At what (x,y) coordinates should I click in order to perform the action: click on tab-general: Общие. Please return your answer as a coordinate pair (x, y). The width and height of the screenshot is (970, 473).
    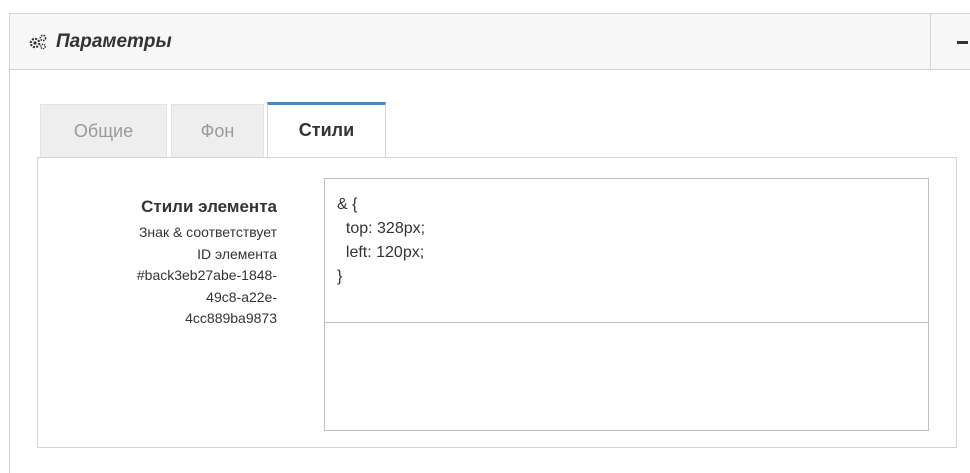
    Looking at the image, I should click on (103, 130).